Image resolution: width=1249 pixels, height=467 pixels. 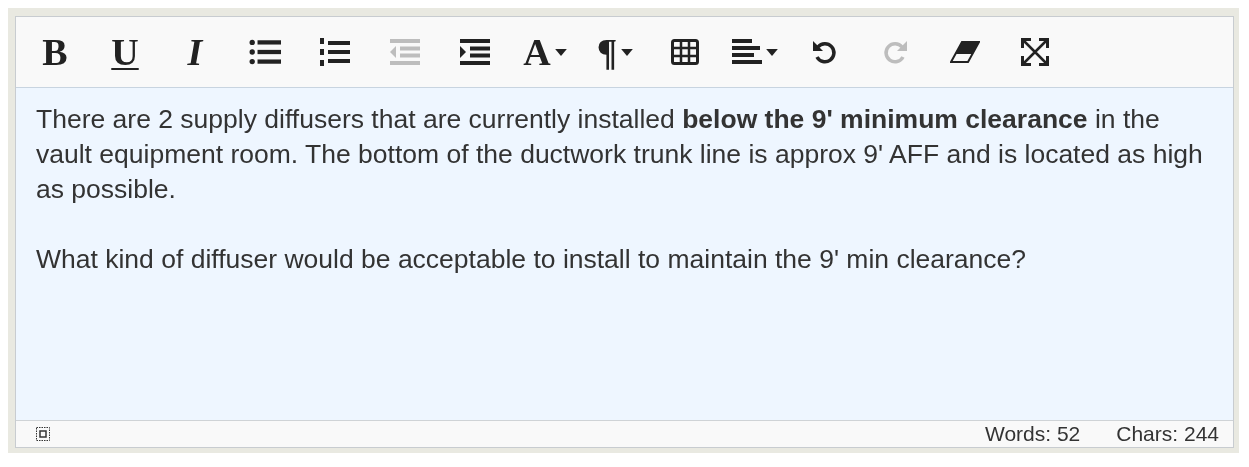 What do you see at coordinates (125, 52) in the screenshot?
I see `underline-button: U` at bounding box center [125, 52].